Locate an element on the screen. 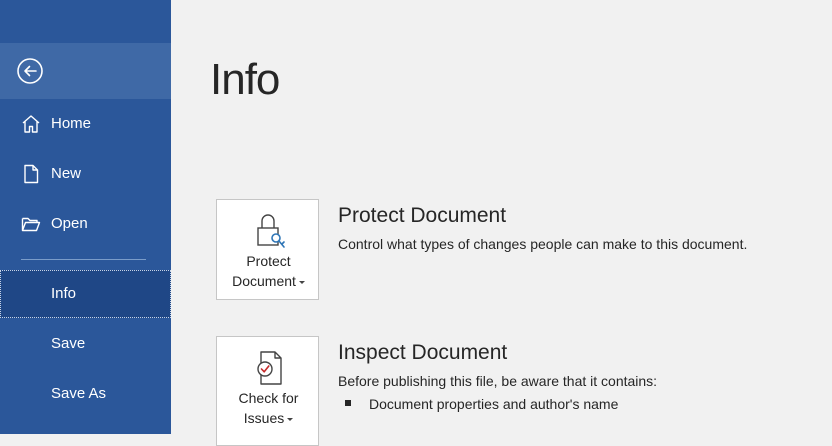 The height and width of the screenshot is (446, 832). sidebar-item-label: Save is located at coordinates (68, 343).